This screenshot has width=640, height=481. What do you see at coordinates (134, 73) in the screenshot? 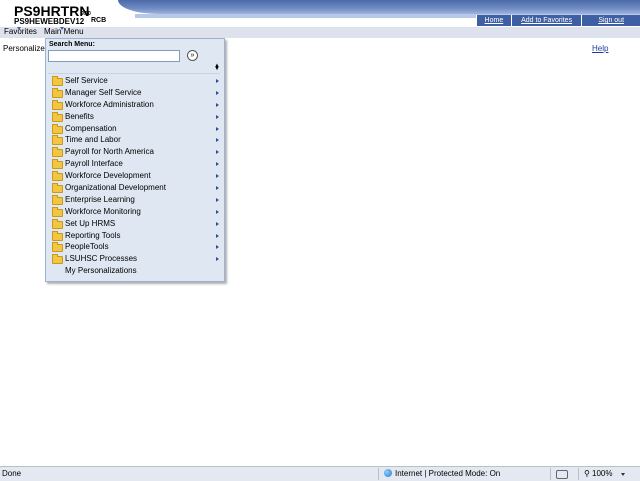
I see `dropdown-separator` at bounding box center [134, 73].